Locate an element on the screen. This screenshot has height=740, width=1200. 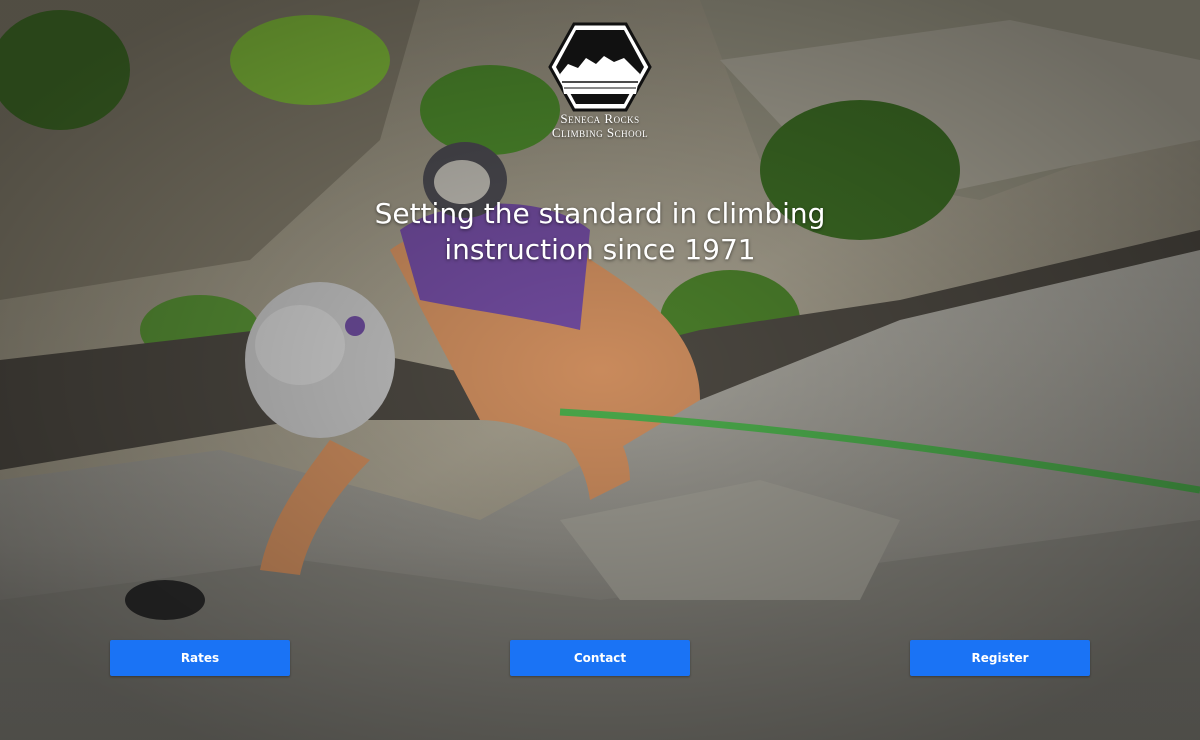
school-logo: Seneca Rocks Climbing School is located at coordinates (600, 81).